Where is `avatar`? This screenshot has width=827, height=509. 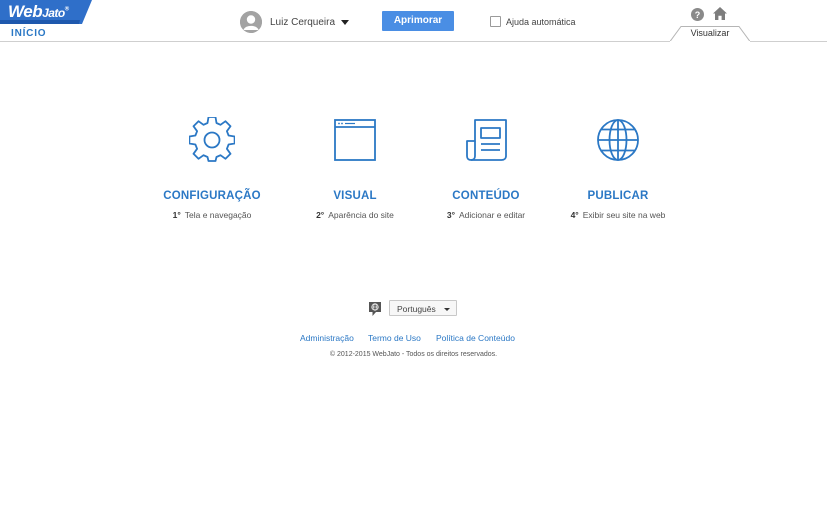 avatar is located at coordinates (251, 22).